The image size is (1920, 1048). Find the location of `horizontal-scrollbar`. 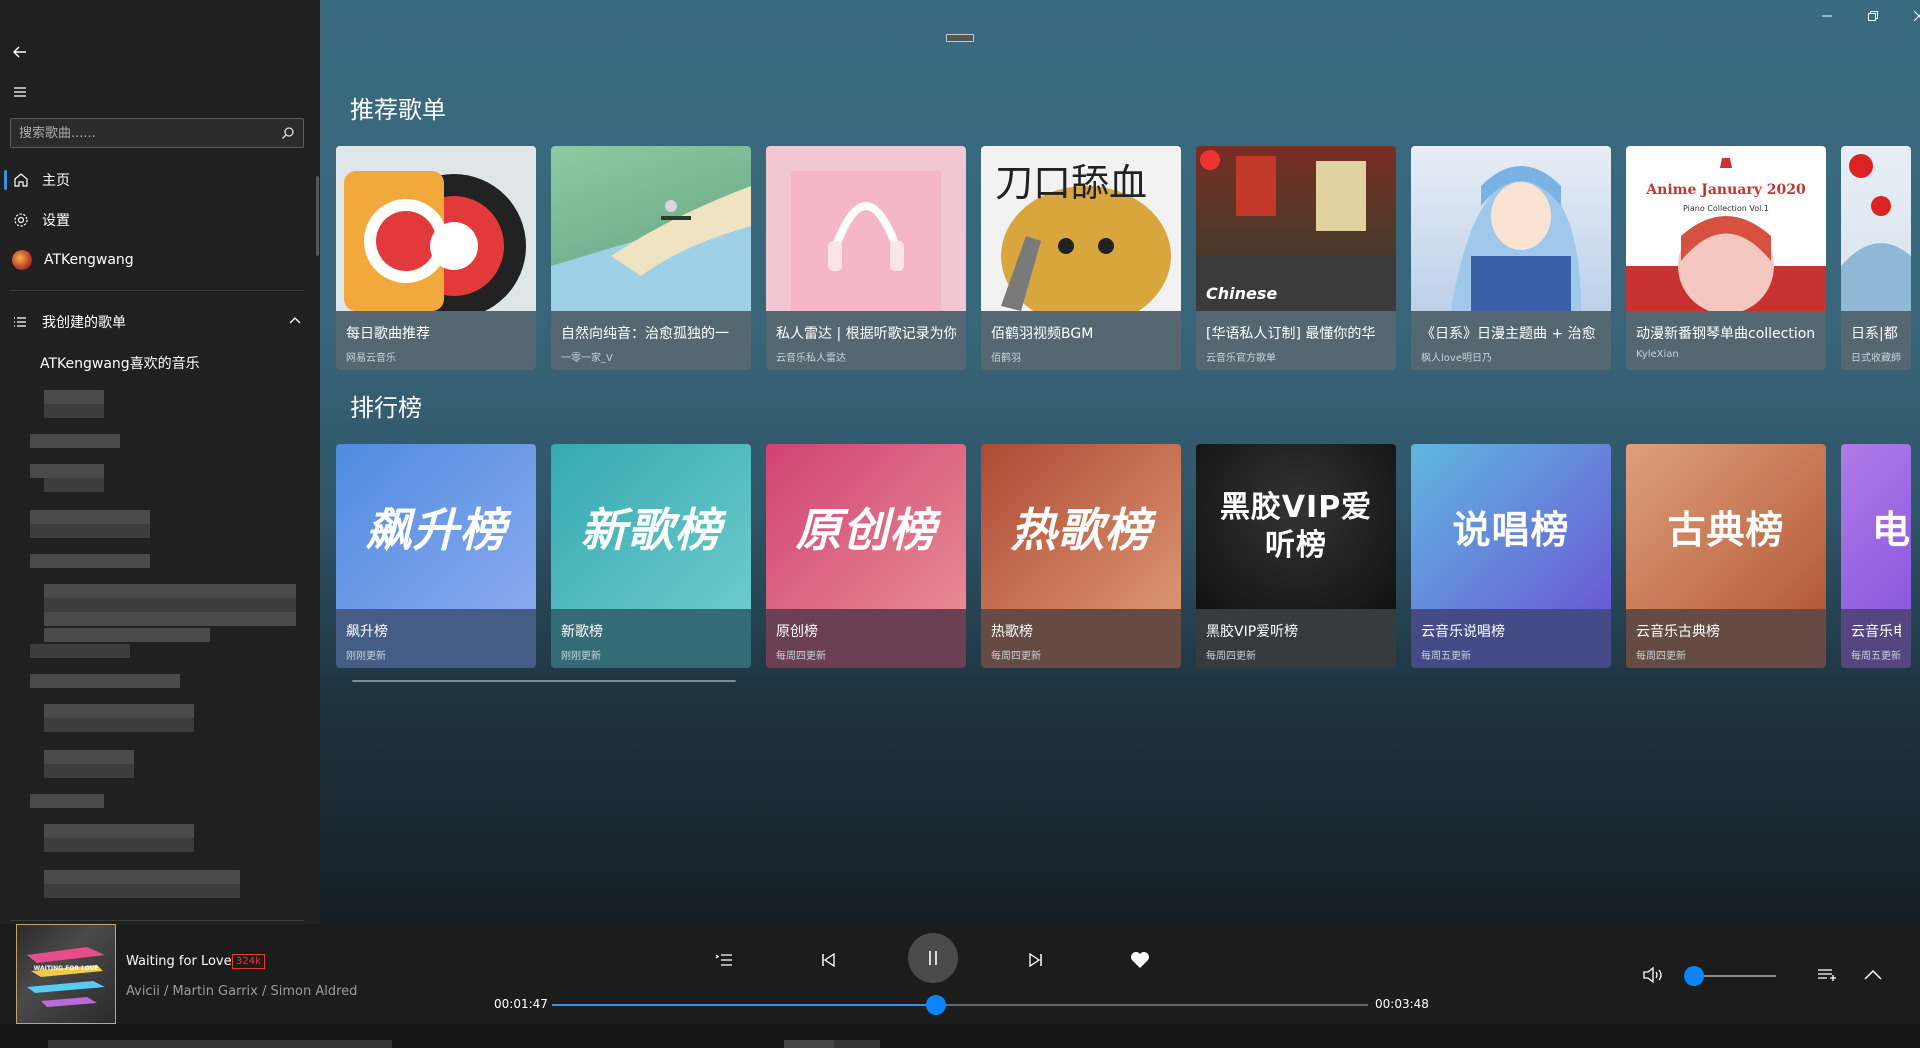

horizontal-scrollbar is located at coordinates (544, 681).